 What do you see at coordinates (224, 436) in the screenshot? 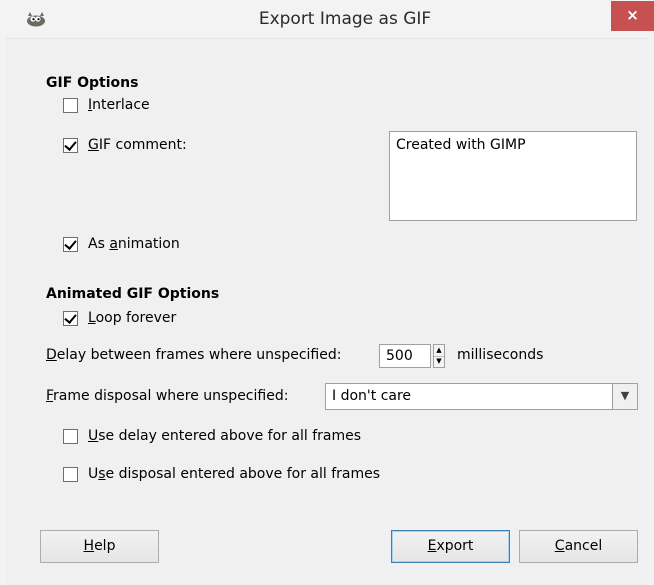
I see `use-delay-label: Use delay entered above for all frames` at bounding box center [224, 436].